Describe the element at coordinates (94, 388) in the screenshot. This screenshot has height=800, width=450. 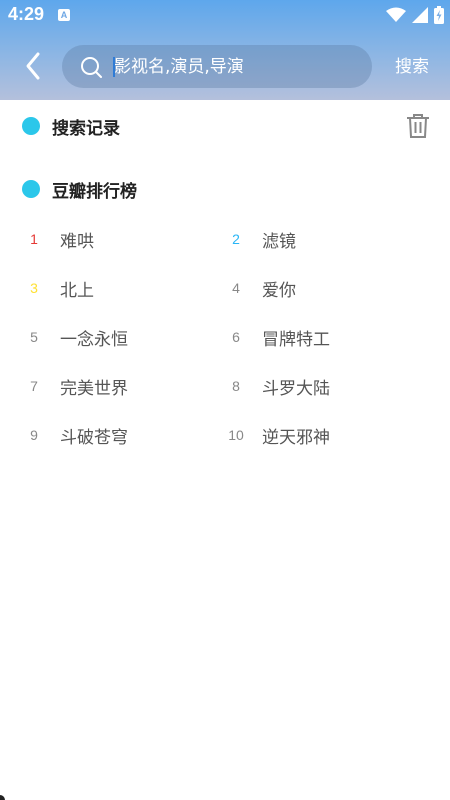
I see `rank-title: 完美世界` at that location.